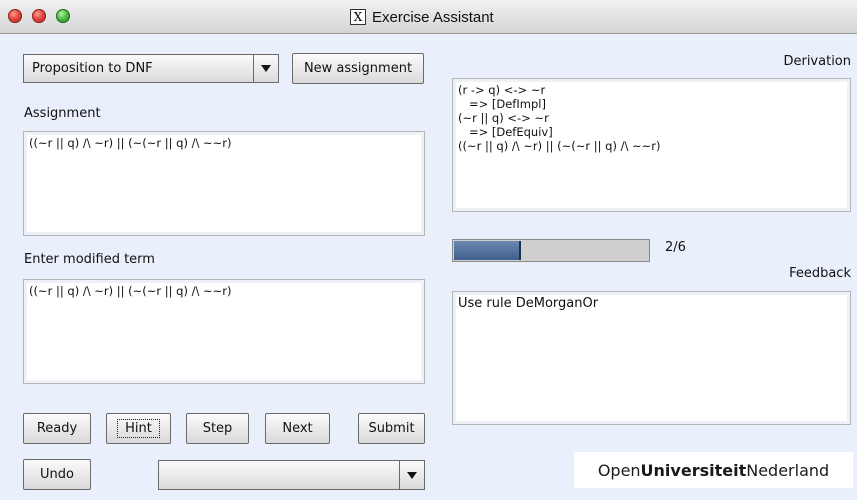 The image size is (857, 500). I want to click on submit-button-label: Submit, so click(391, 428).